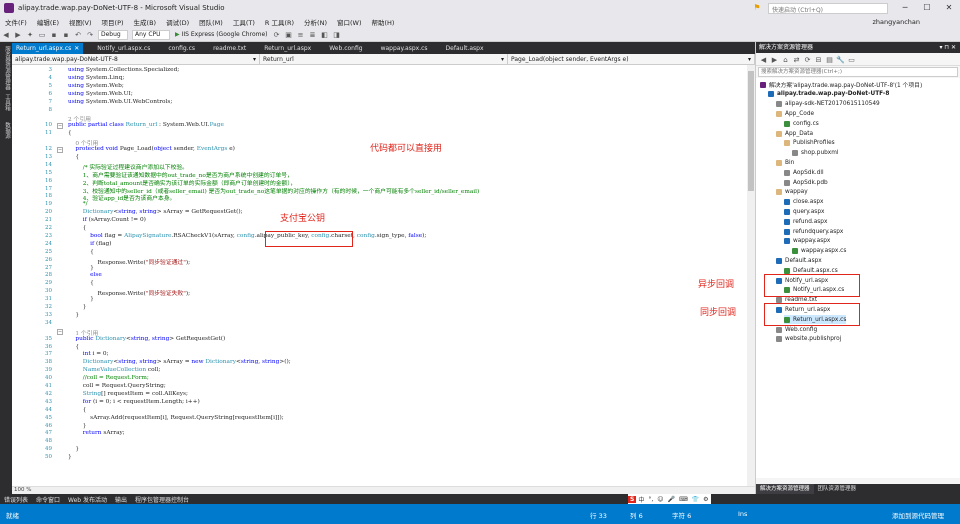 This screenshot has height=524, width=960. Describe the element at coordinates (828, 94) in the screenshot. I see `tree-item: alipay.trade.wap.pay-DoNet-UTF-8` at that location.